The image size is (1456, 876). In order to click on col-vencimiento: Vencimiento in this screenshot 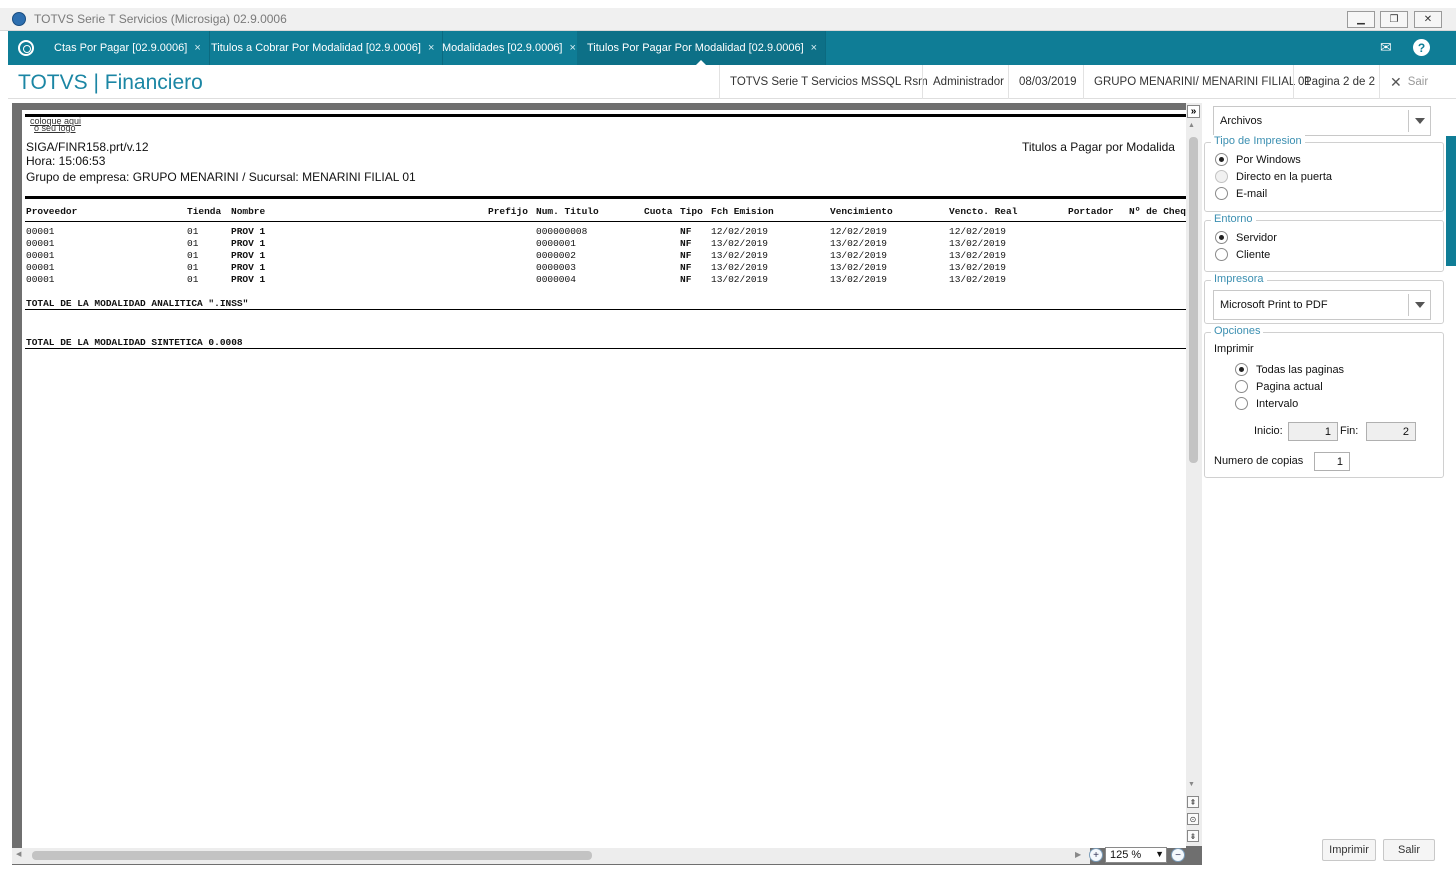, I will do `click(861, 211)`.